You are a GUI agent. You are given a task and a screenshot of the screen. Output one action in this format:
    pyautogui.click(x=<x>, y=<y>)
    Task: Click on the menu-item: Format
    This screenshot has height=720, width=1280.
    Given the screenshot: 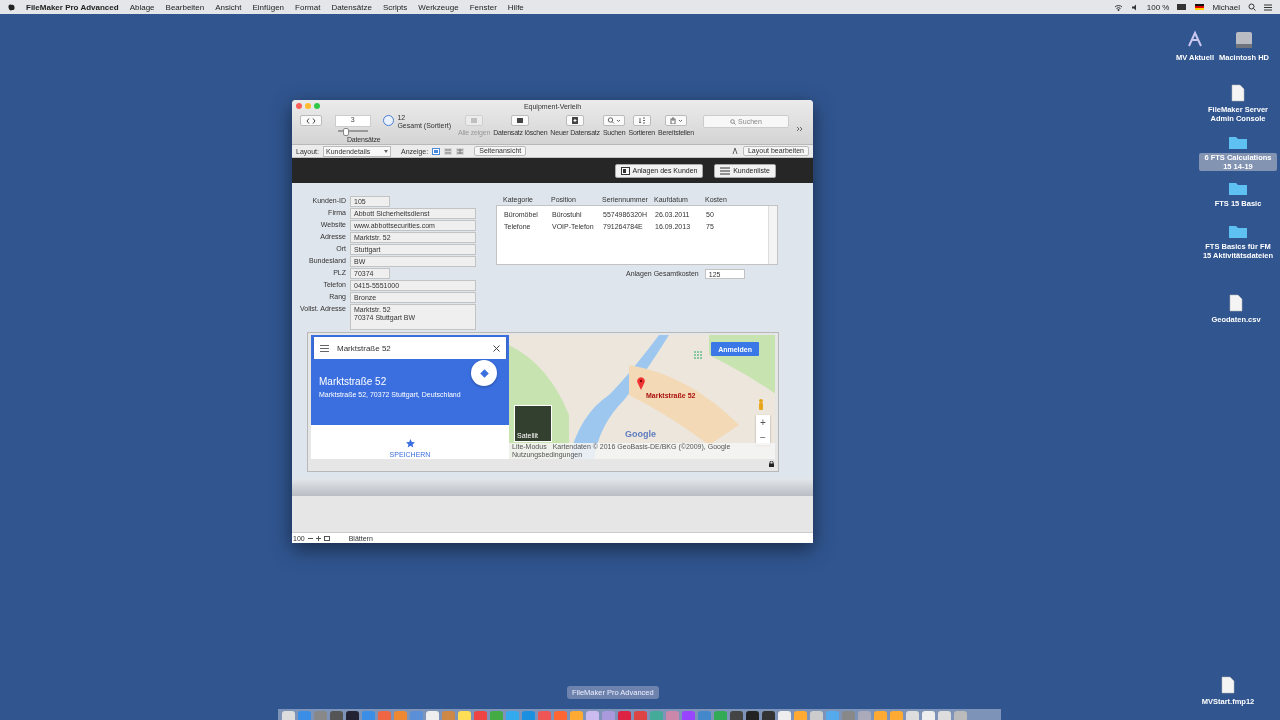 What is the action you would take?
    pyautogui.click(x=308, y=7)
    